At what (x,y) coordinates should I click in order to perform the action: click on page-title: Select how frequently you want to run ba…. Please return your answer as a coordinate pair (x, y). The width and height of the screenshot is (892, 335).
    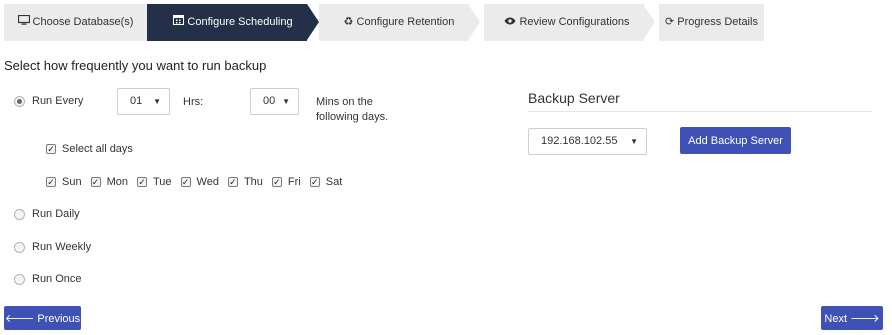
    Looking at the image, I should click on (135, 65).